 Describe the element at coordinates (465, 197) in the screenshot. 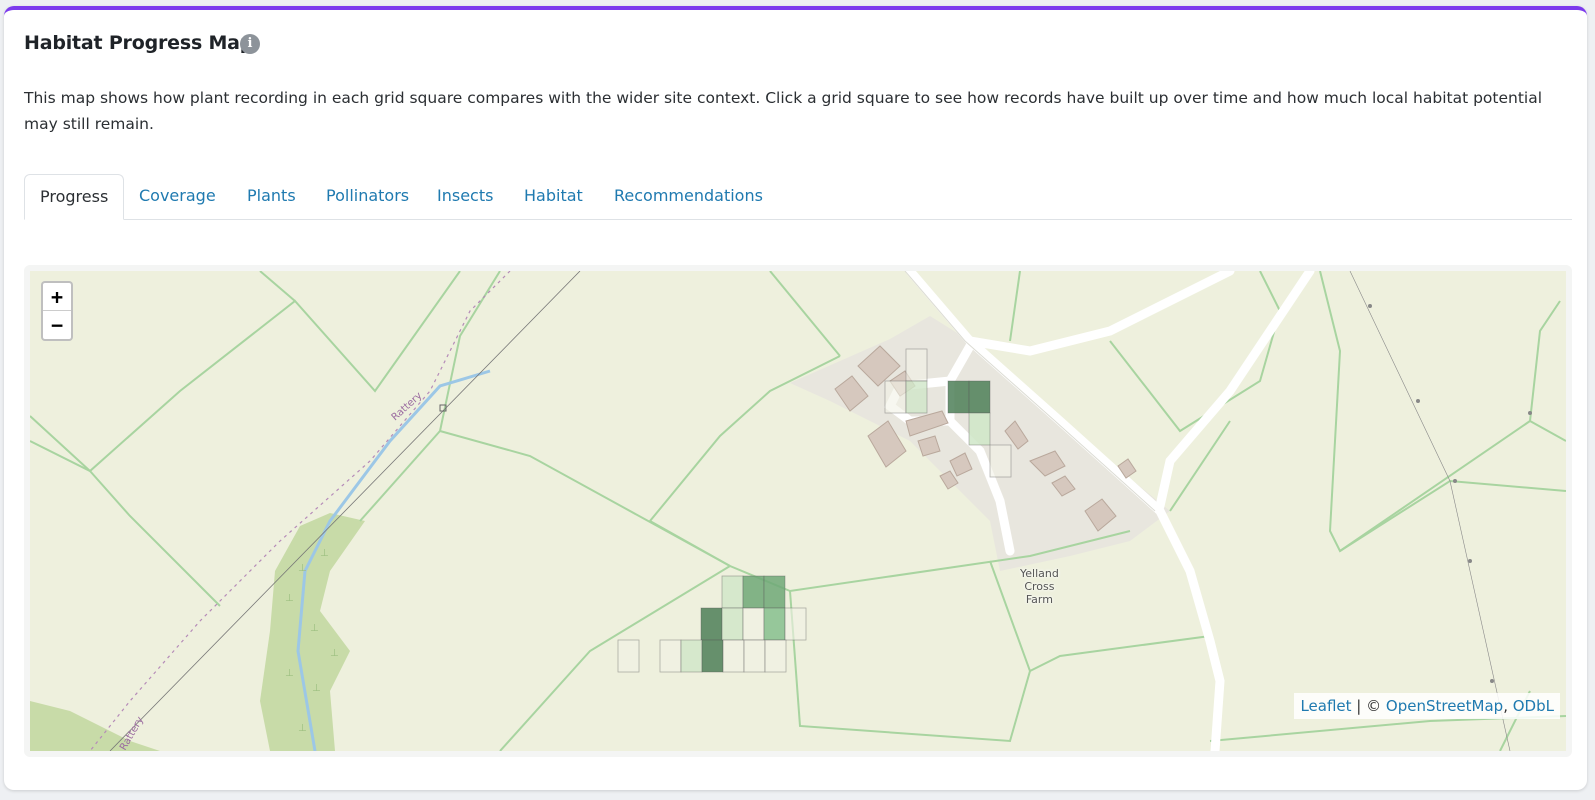

I see `tab-insects: Insects` at that location.